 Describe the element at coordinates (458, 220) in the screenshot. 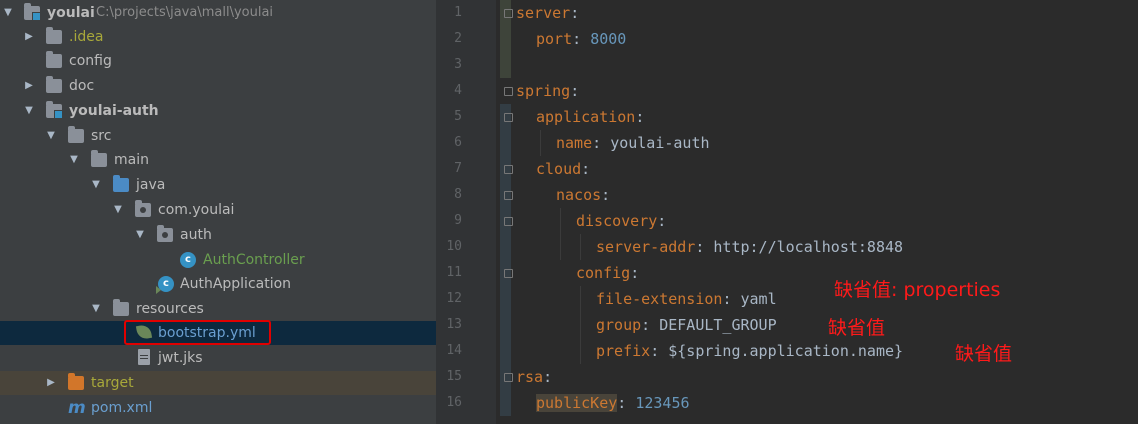

I see `line-number: 9` at that location.